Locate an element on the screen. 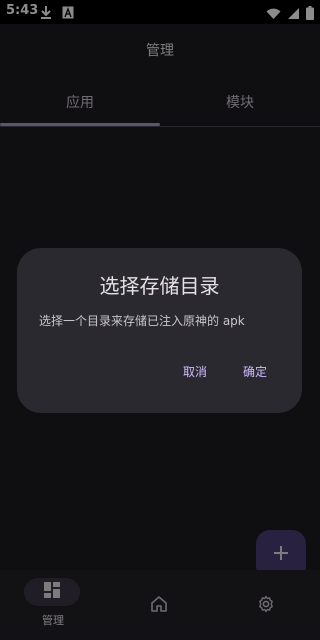 This screenshot has height=640, width=320. dialog-title: 选择存储目录 is located at coordinates (159, 286).